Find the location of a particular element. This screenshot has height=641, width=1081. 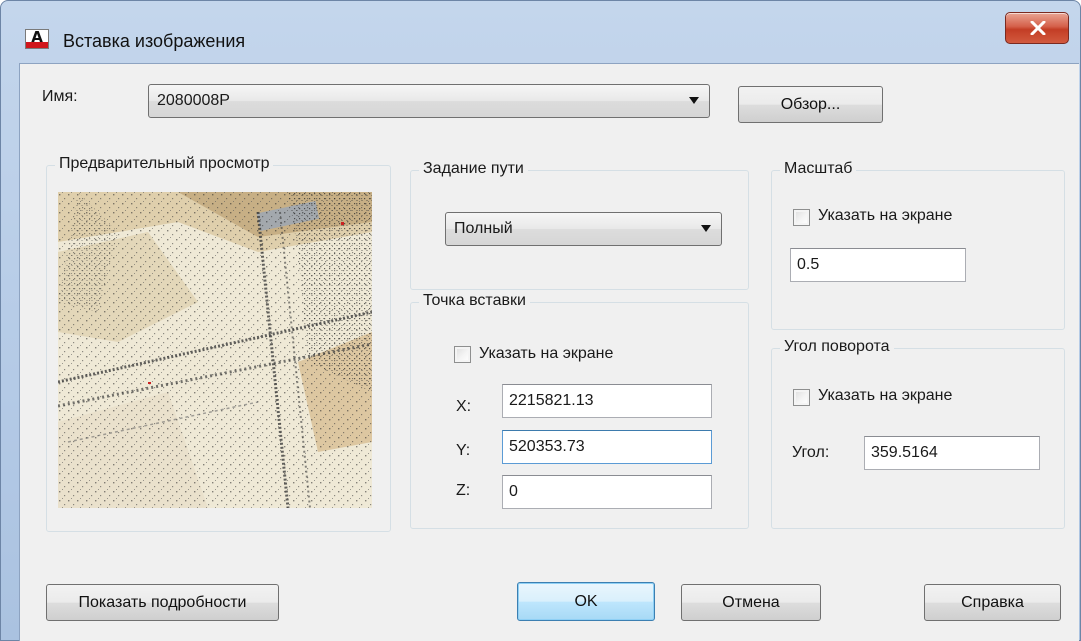

name-label: Имя: is located at coordinates (60, 96).